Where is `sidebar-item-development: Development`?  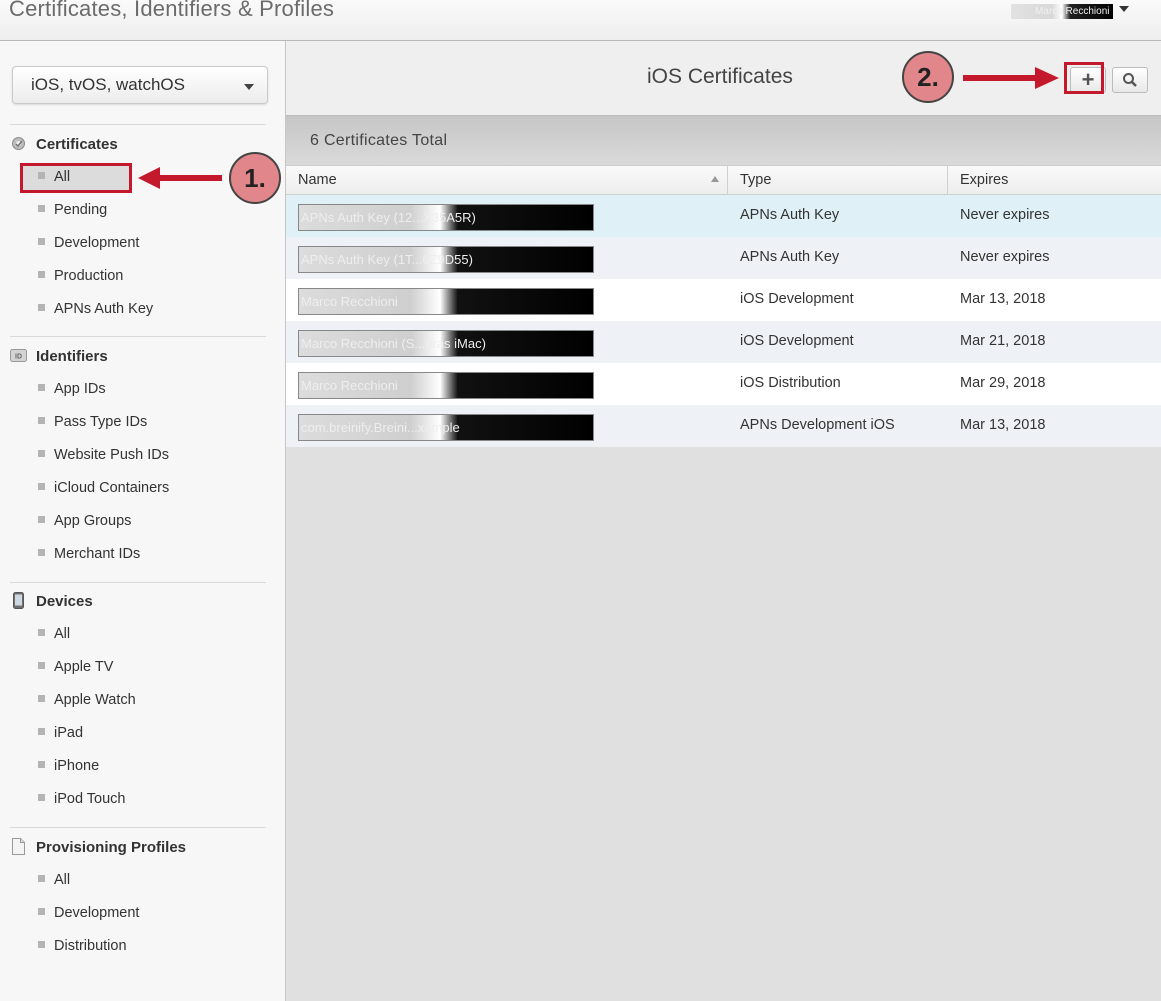
sidebar-item-development: Development is located at coordinates (88, 243).